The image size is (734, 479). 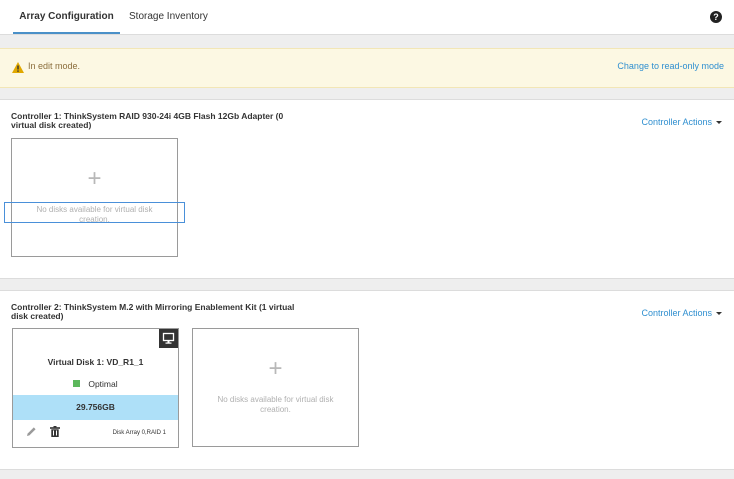 What do you see at coordinates (95, 362) in the screenshot?
I see `virtual-disk-name: Virtual Disk 1: VD_R1_1` at bounding box center [95, 362].